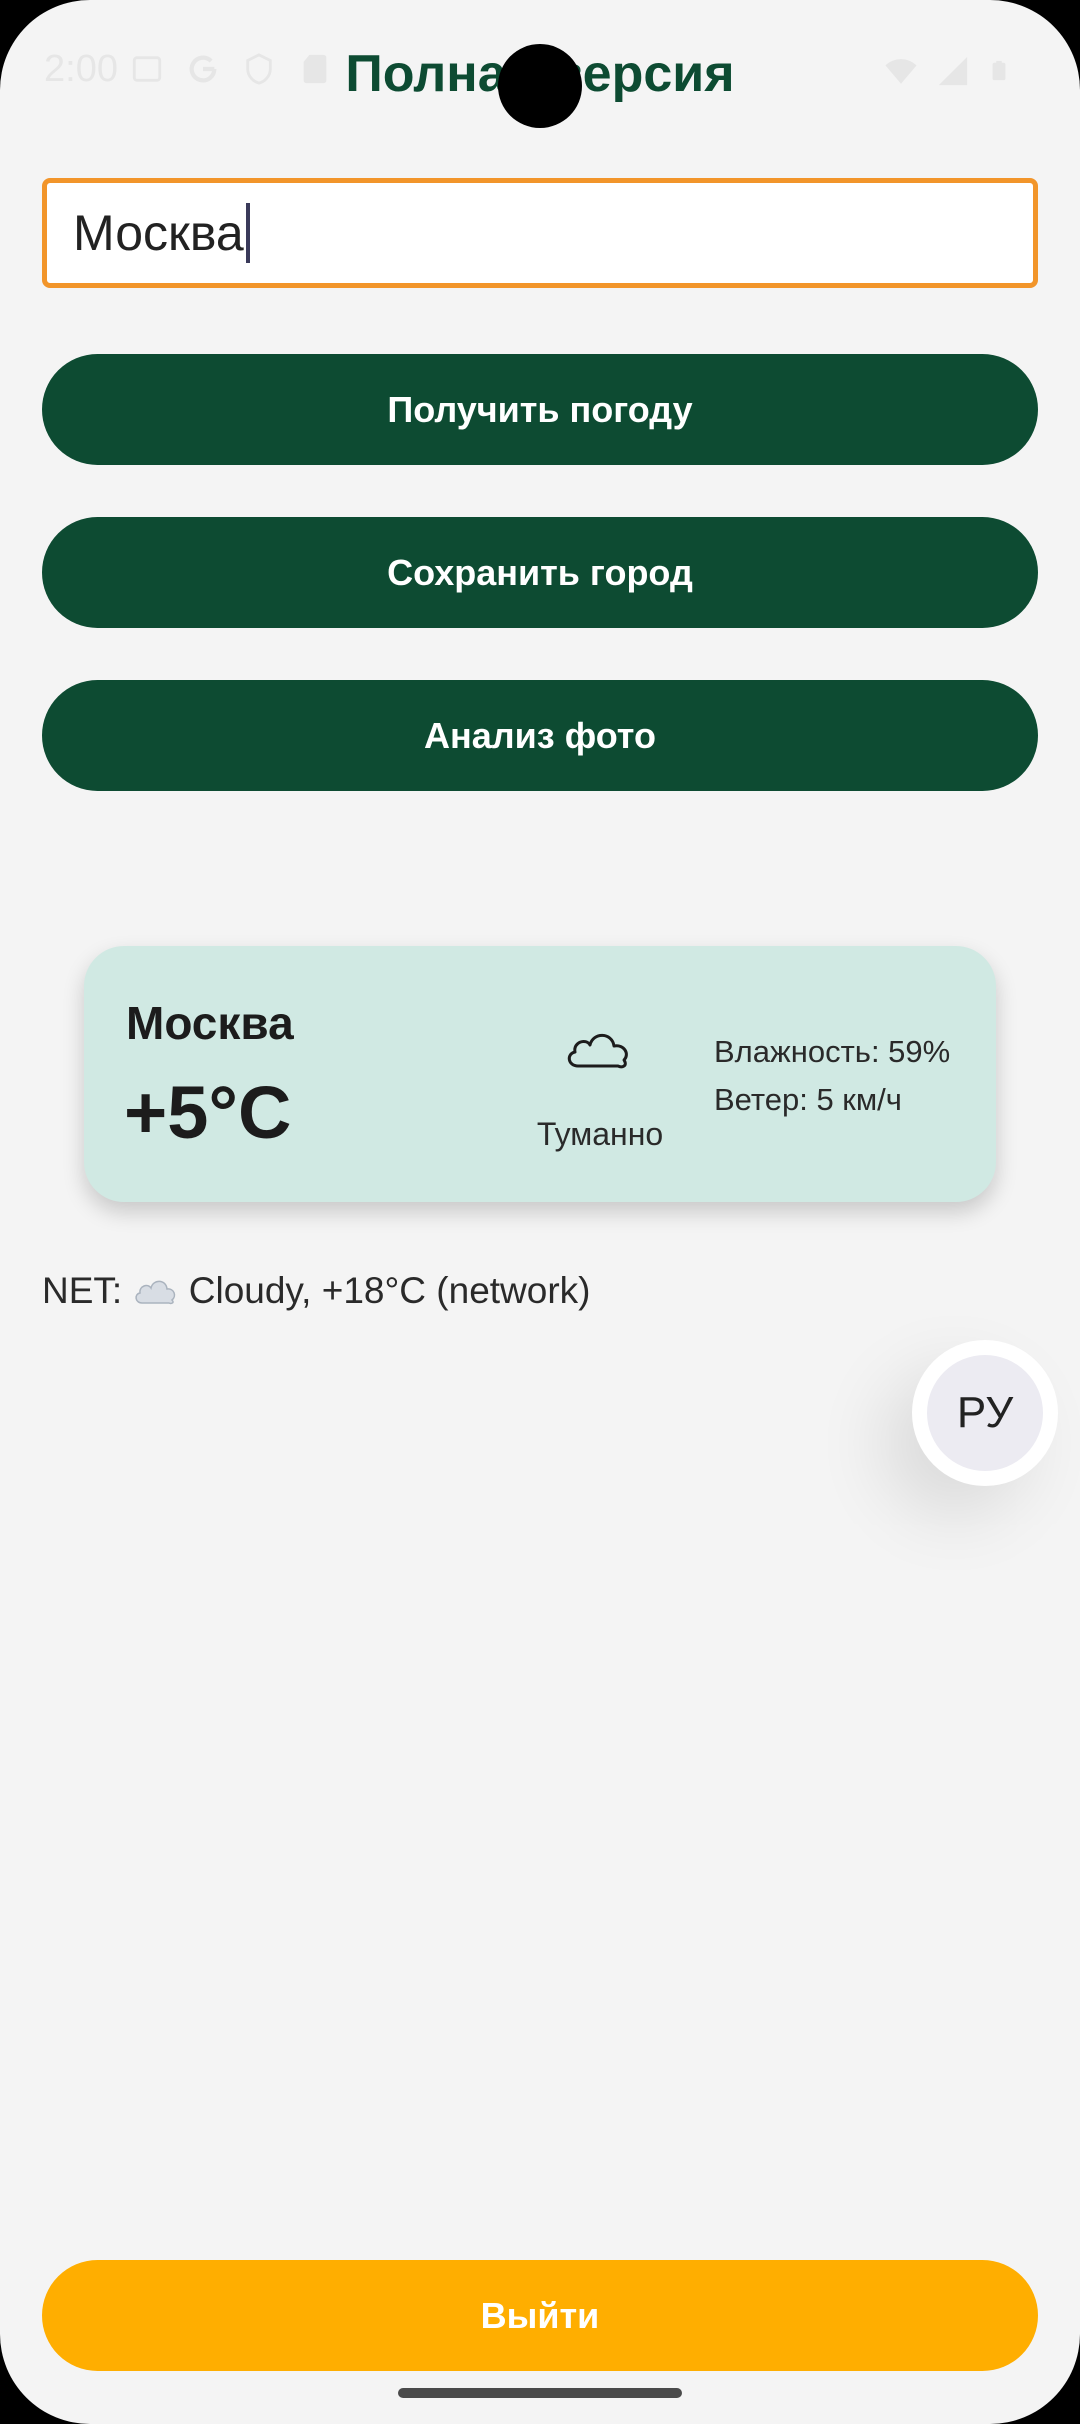  What do you see at coordinates (208, 1112) in the screenshot?
I see `weather-temperature: +5°C` at bounding box center [208, 1112].